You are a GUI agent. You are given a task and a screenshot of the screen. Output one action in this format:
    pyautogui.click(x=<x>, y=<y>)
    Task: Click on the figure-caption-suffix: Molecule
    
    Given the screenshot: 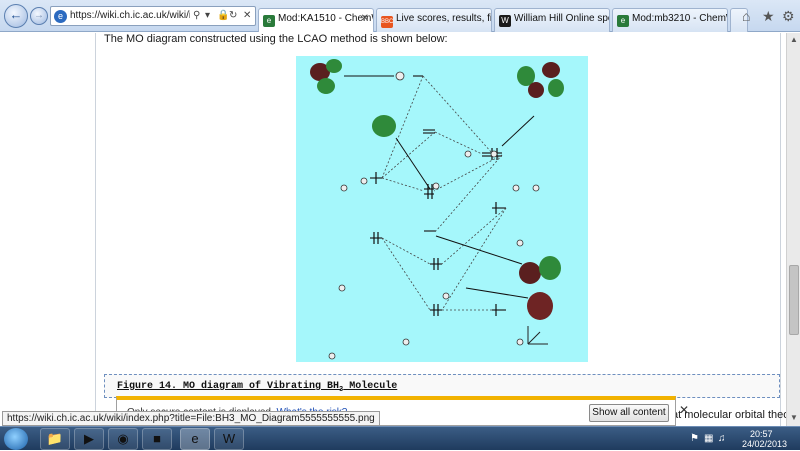 What is the action you would take?
    pyautogui.click(x=370, y=386)
    